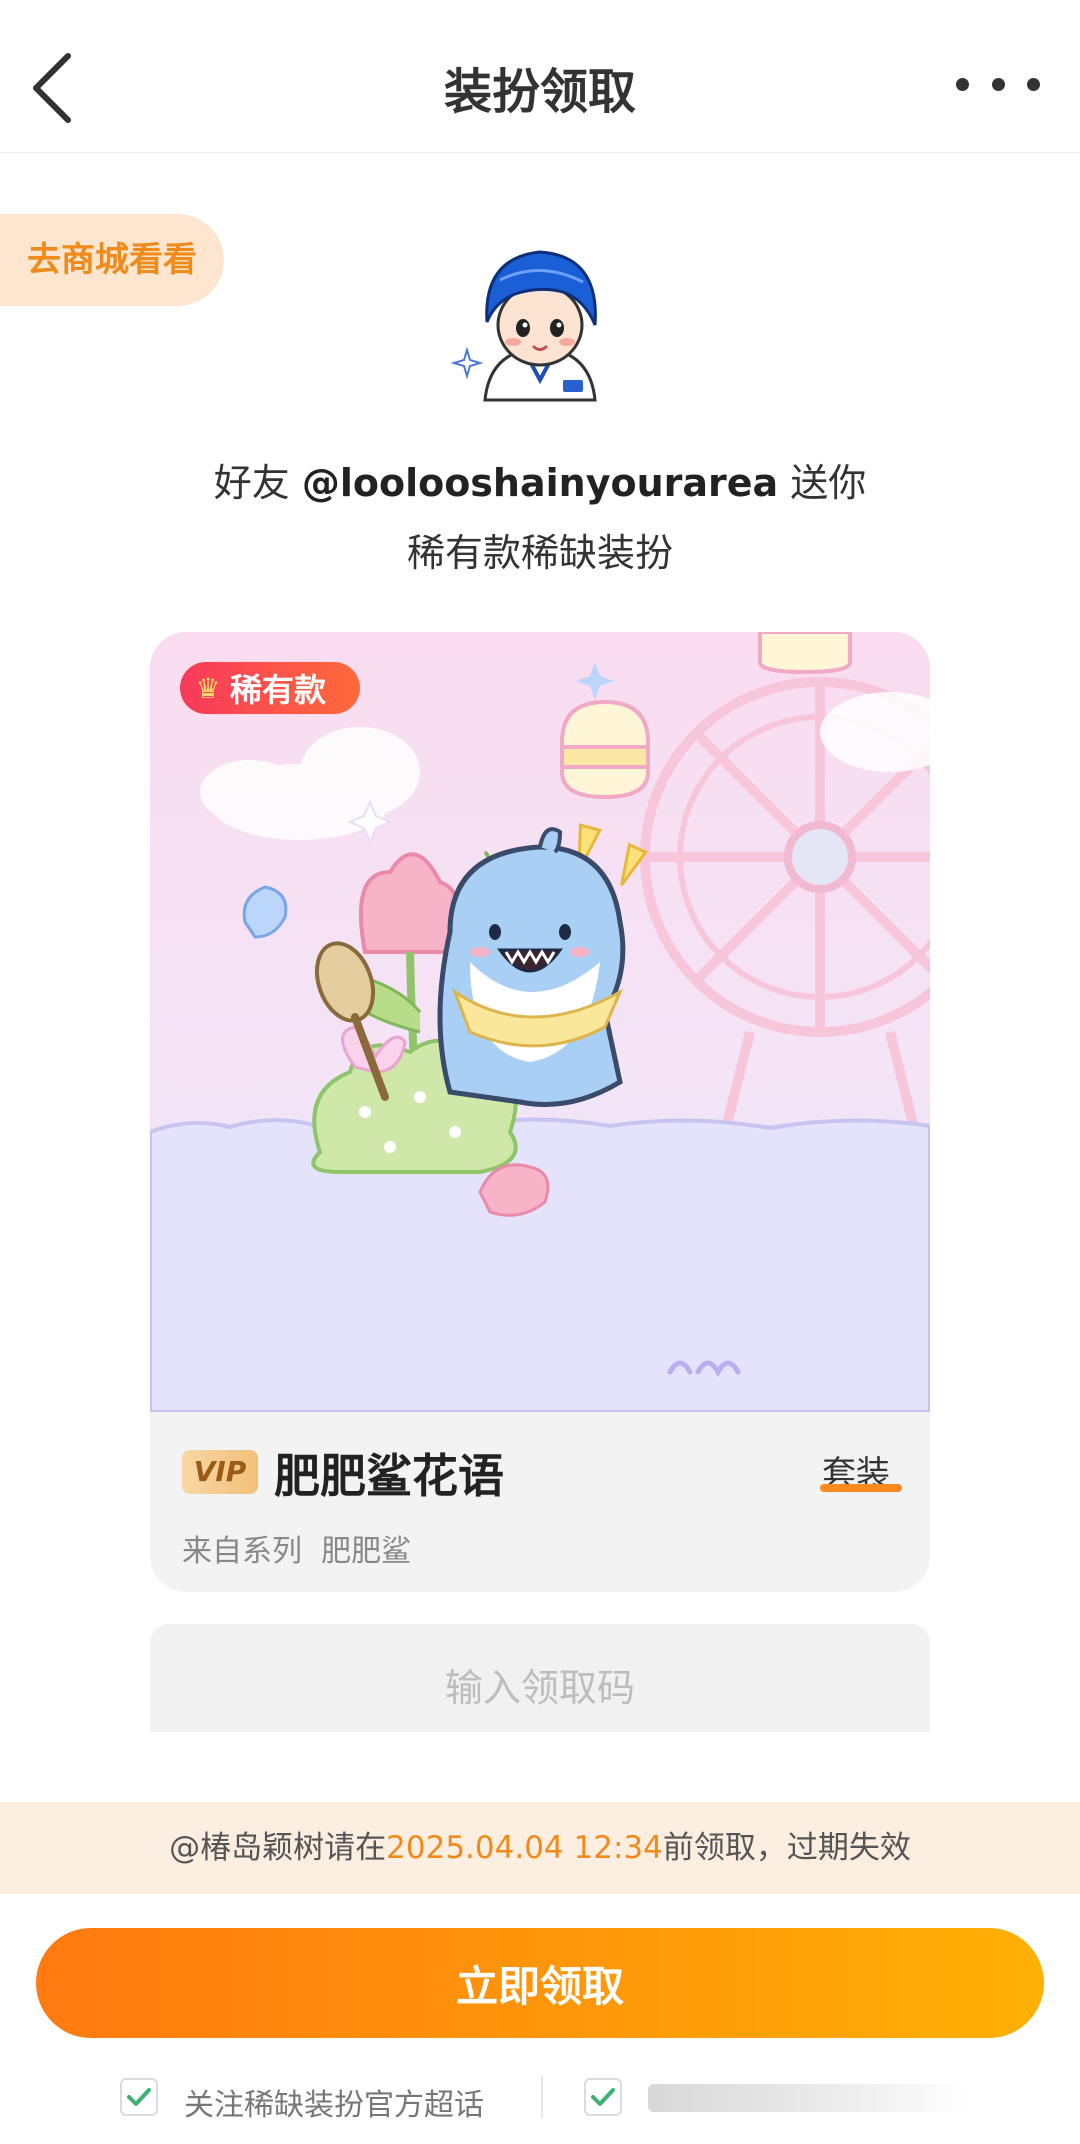  I want to click on second-option-label-obscured, so click(808, 2098).